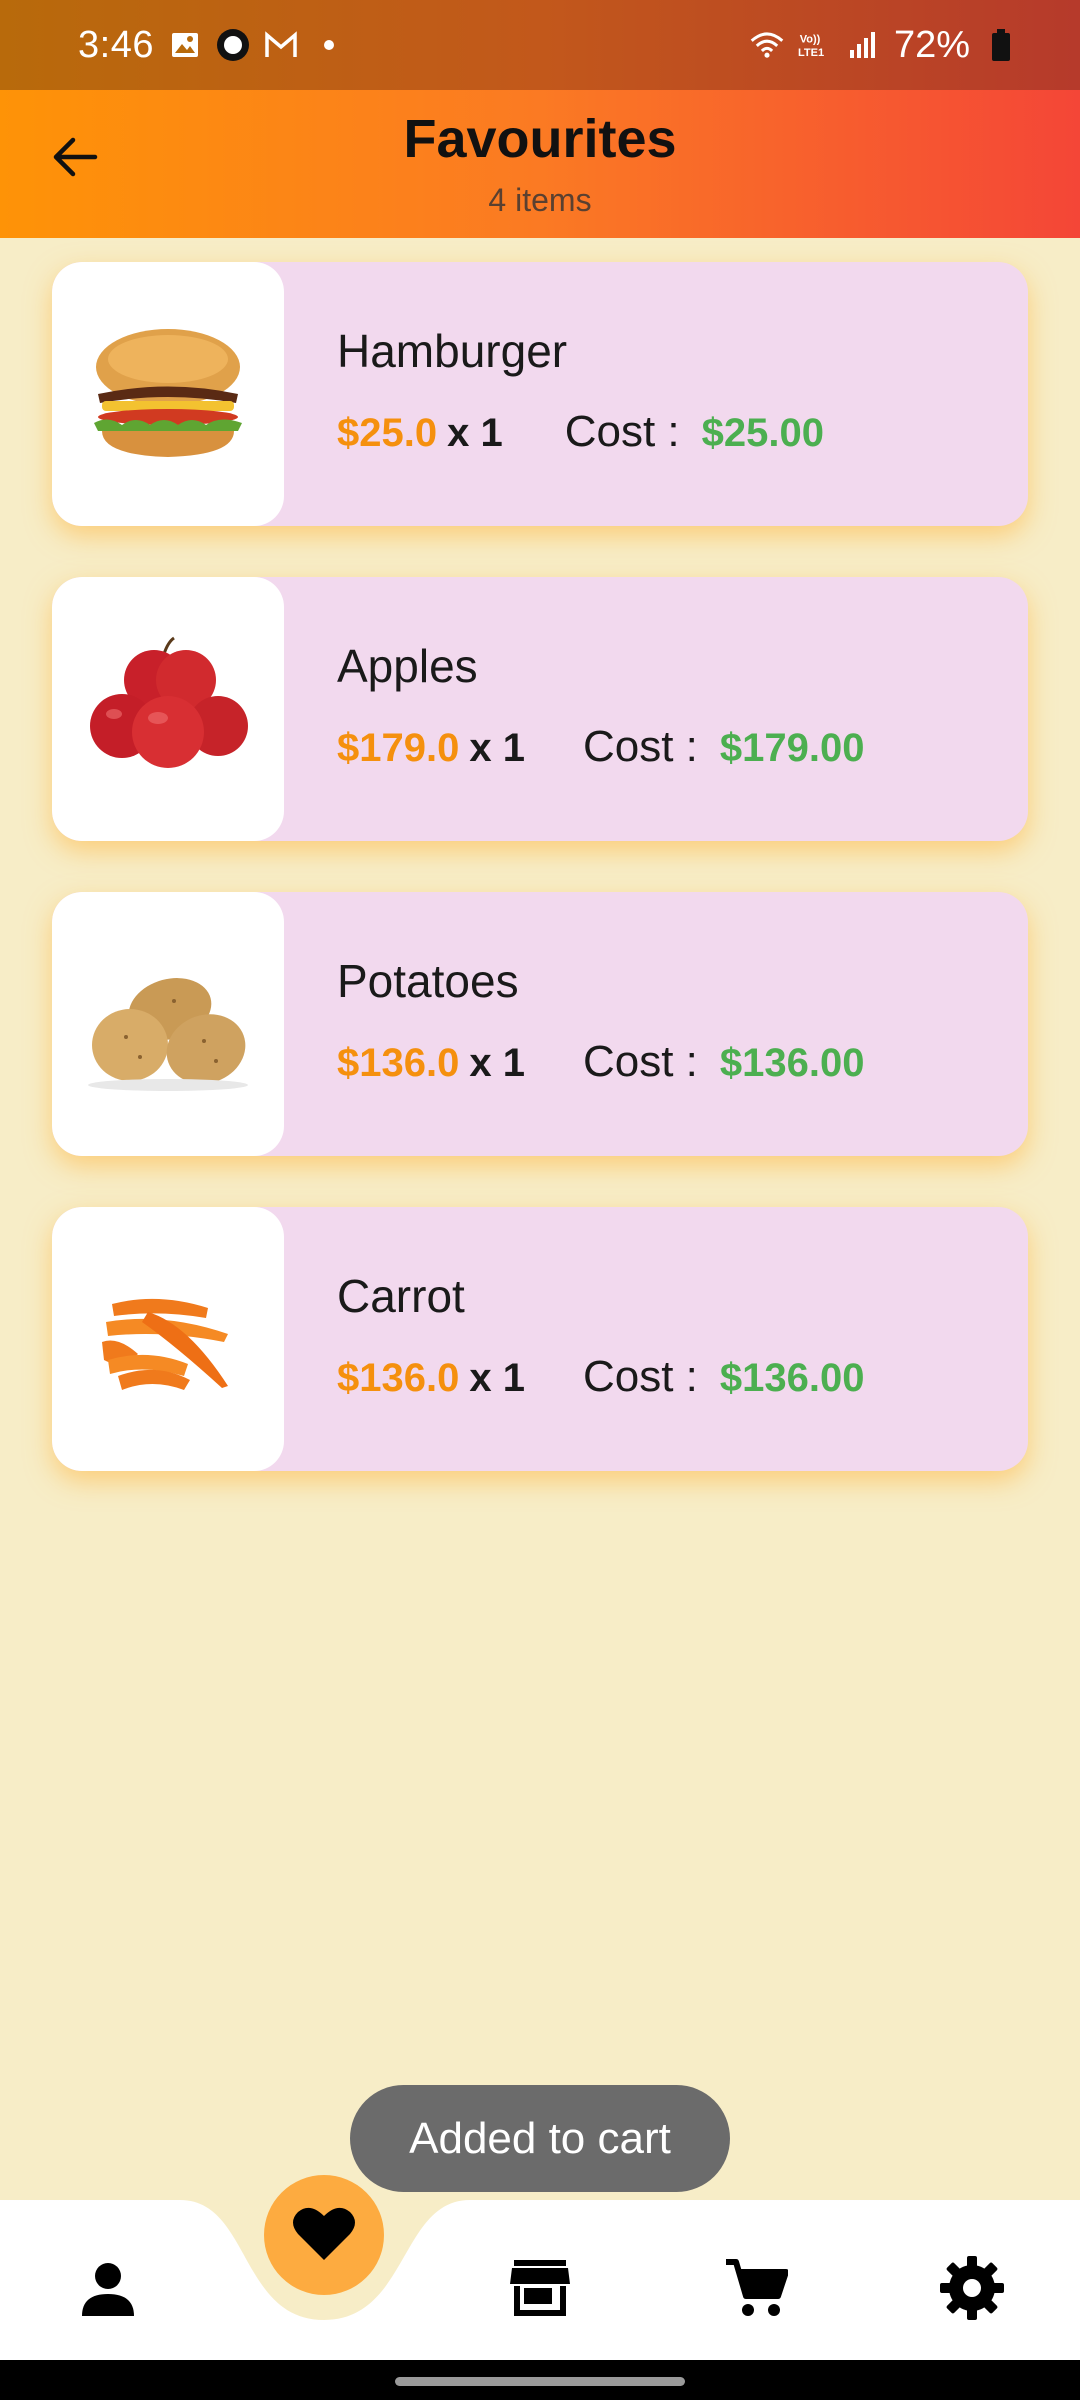 The image size is (1080, 2400). I want to click on item-price-row: $25.0 x 1 Cost : $25.00, so click(580, 432).